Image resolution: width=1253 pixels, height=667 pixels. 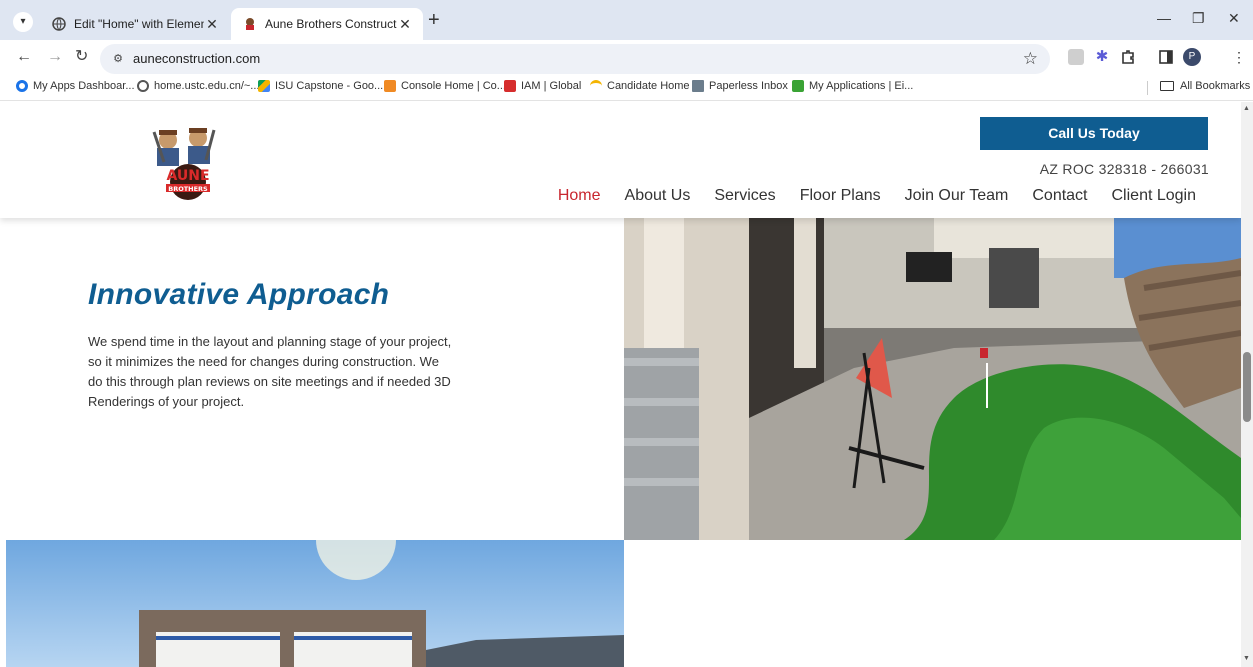 What do you see at coordinates (390, 86) in the screenshot?
I see `aws-cube-icon` at bounding box center [390, 86].